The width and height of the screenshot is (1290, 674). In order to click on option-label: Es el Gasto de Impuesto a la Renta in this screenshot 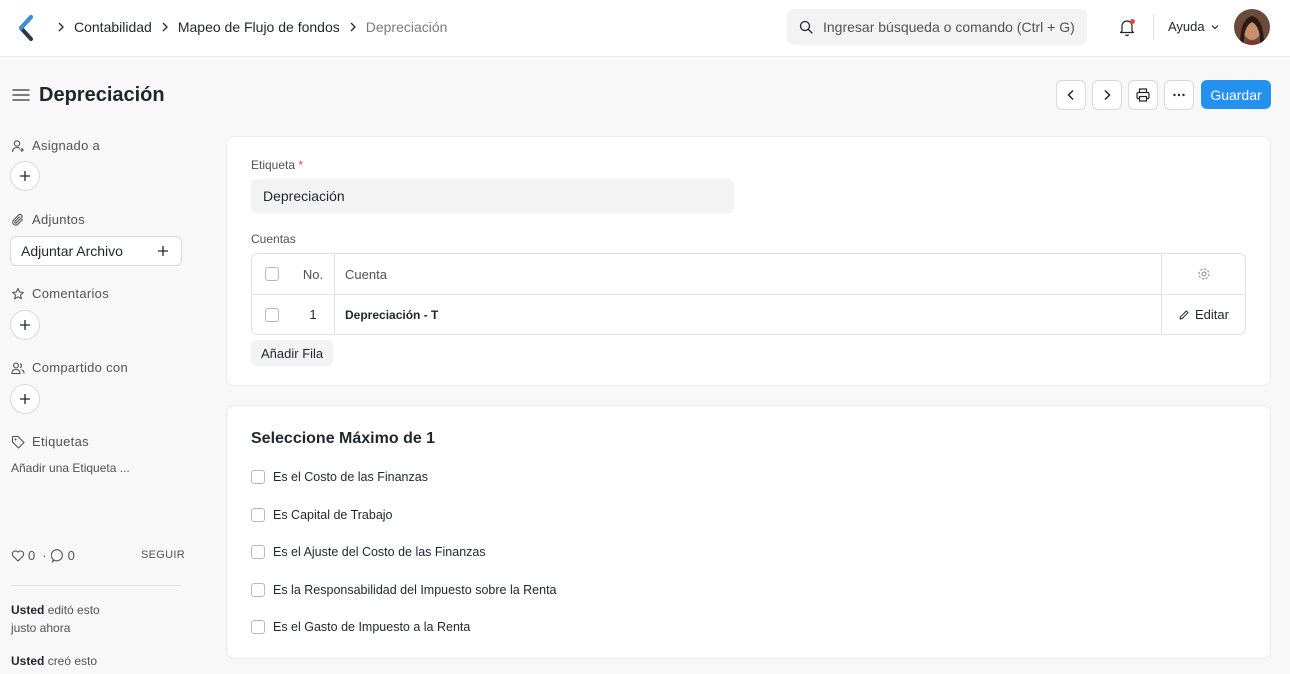, I will do `click(372, 627)`.